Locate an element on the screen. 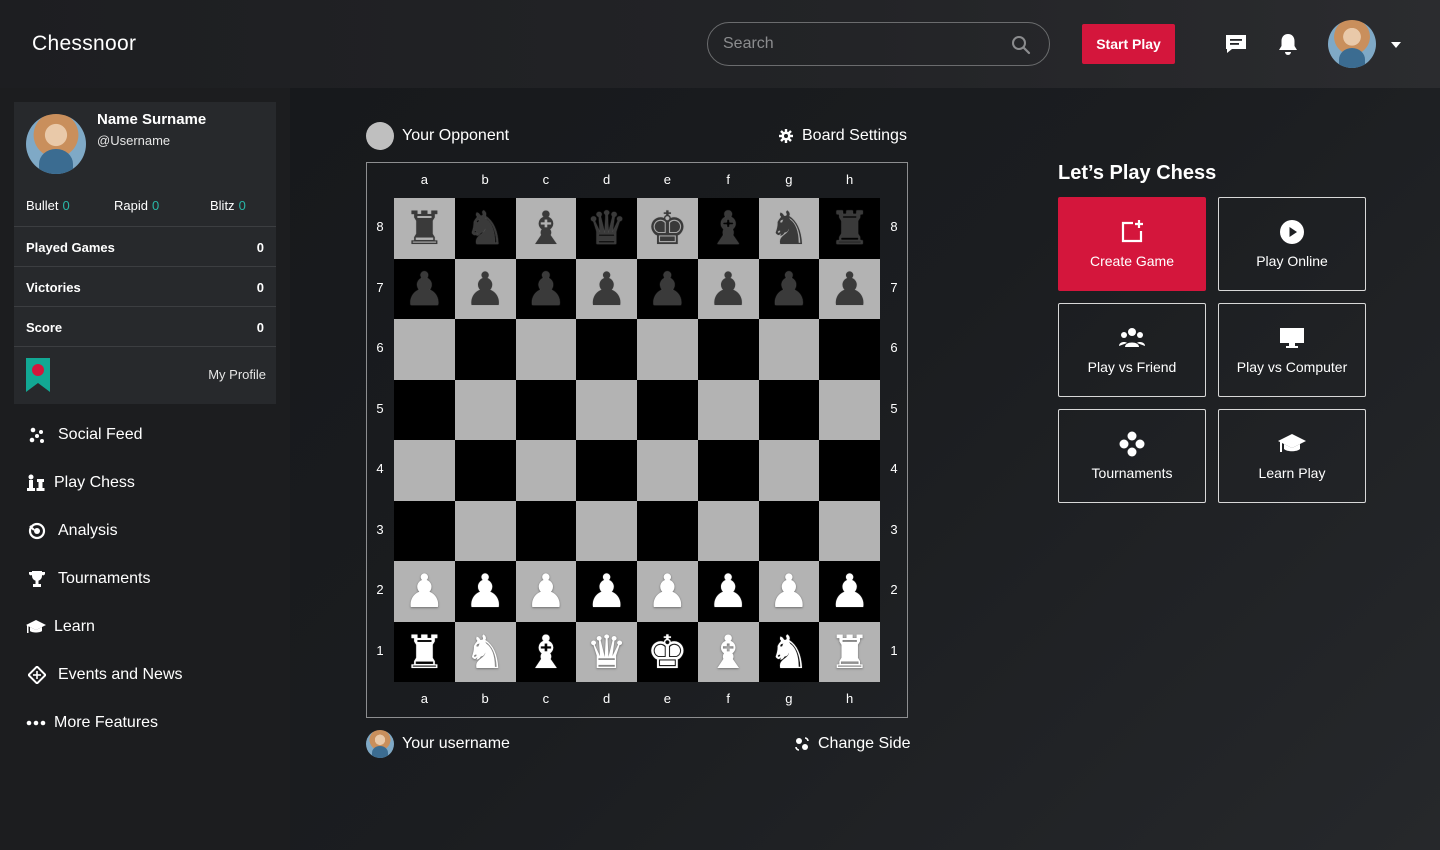  play-online-tile: Play Online is located at coordinates (1292, 244).